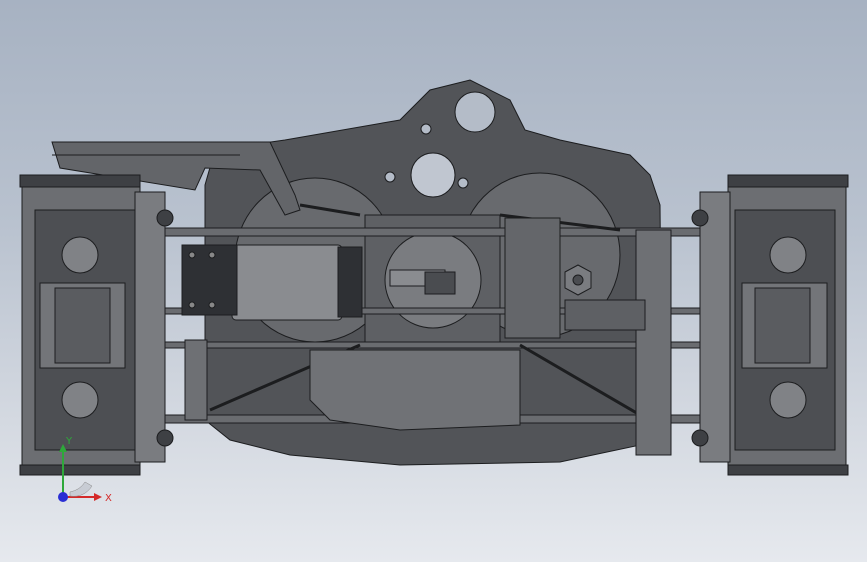  Describe the element at coordinates (433, 175) in the screenshot. I see `plate-hole-center` at that location.